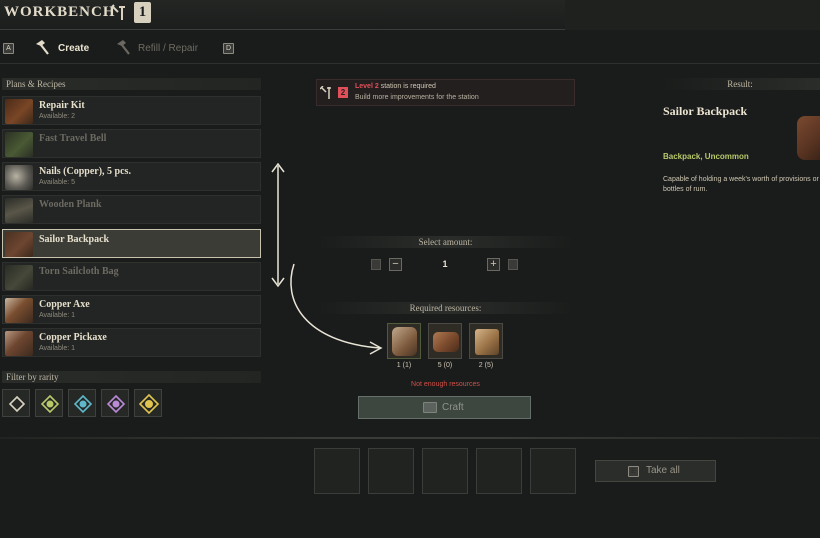 Image resolution: width=820 pixels, height=538 pixels. What do you see at coordinates (131, 243) in the screenshot?
I see `recipe-sailor-backpack: Sailor Backpack` at bounding box center [131, 243].